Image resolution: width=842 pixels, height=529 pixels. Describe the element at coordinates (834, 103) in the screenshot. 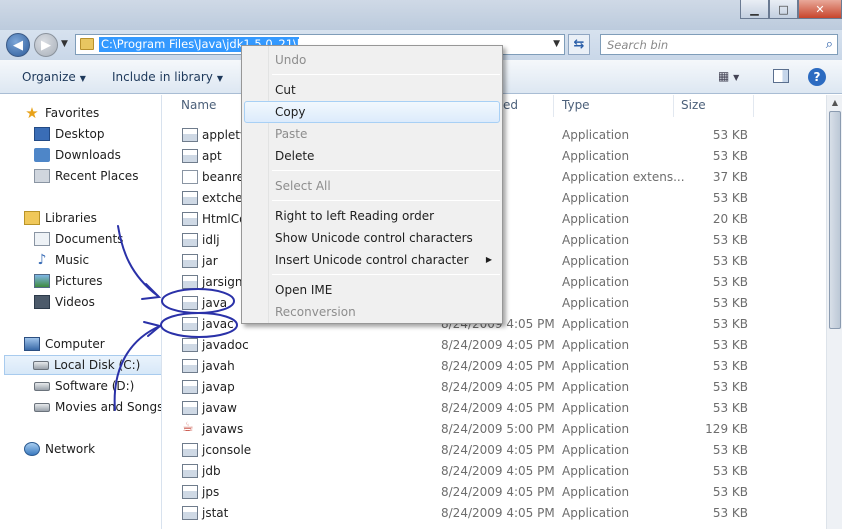

I see `scroll-up-arrow: ▲` at that location.